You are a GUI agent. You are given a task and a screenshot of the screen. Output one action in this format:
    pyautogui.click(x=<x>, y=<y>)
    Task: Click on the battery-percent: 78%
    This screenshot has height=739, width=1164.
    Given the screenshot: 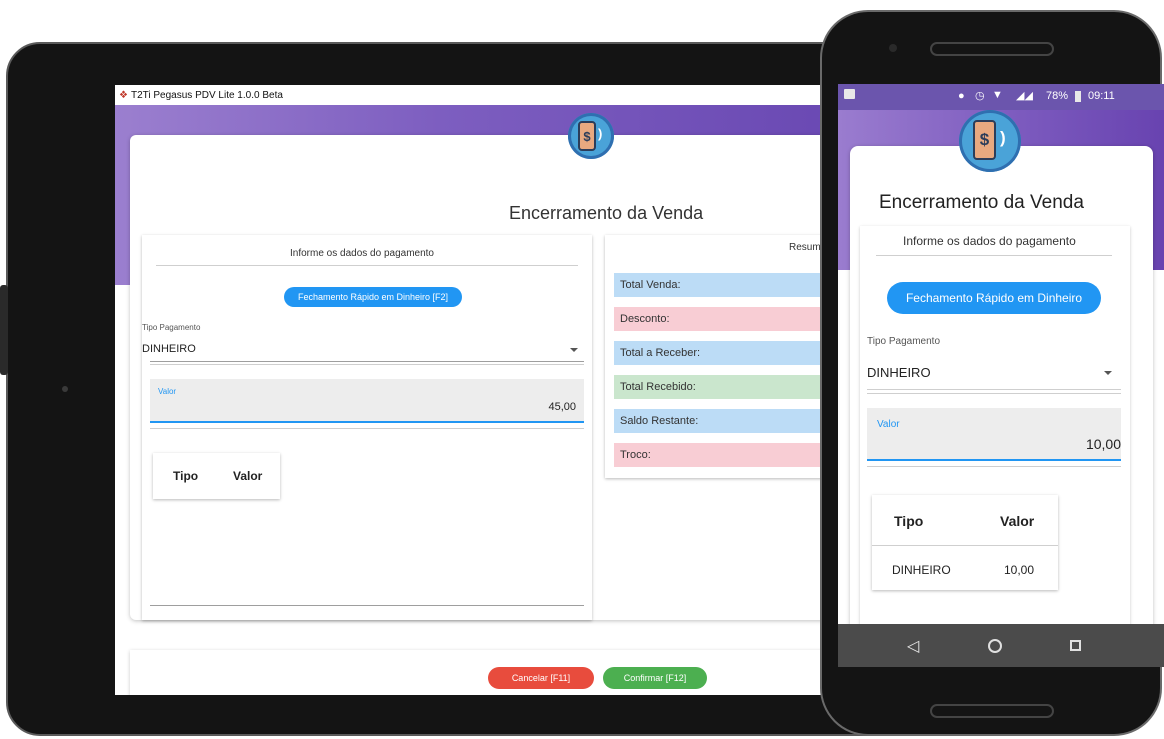 What is the action you would take?
    pyautogui.click(x=1057, y=96)
    